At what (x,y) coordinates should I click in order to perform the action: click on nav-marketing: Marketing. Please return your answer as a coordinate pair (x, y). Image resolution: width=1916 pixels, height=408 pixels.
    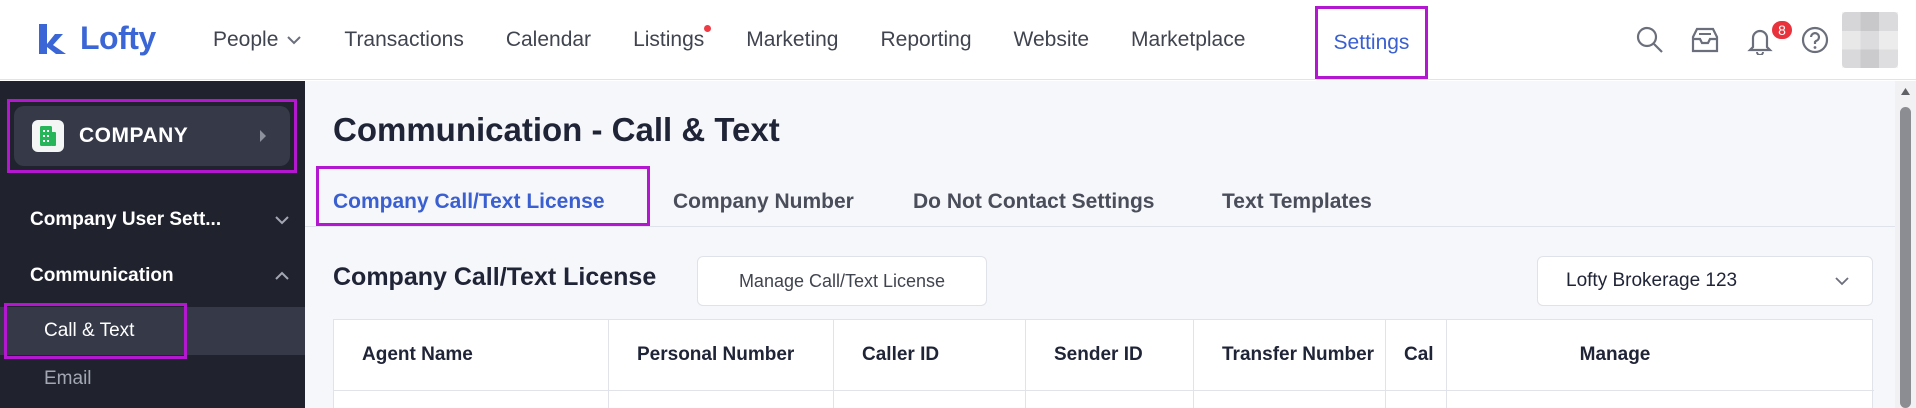
    Looking at the image, I should click on (792, 40).